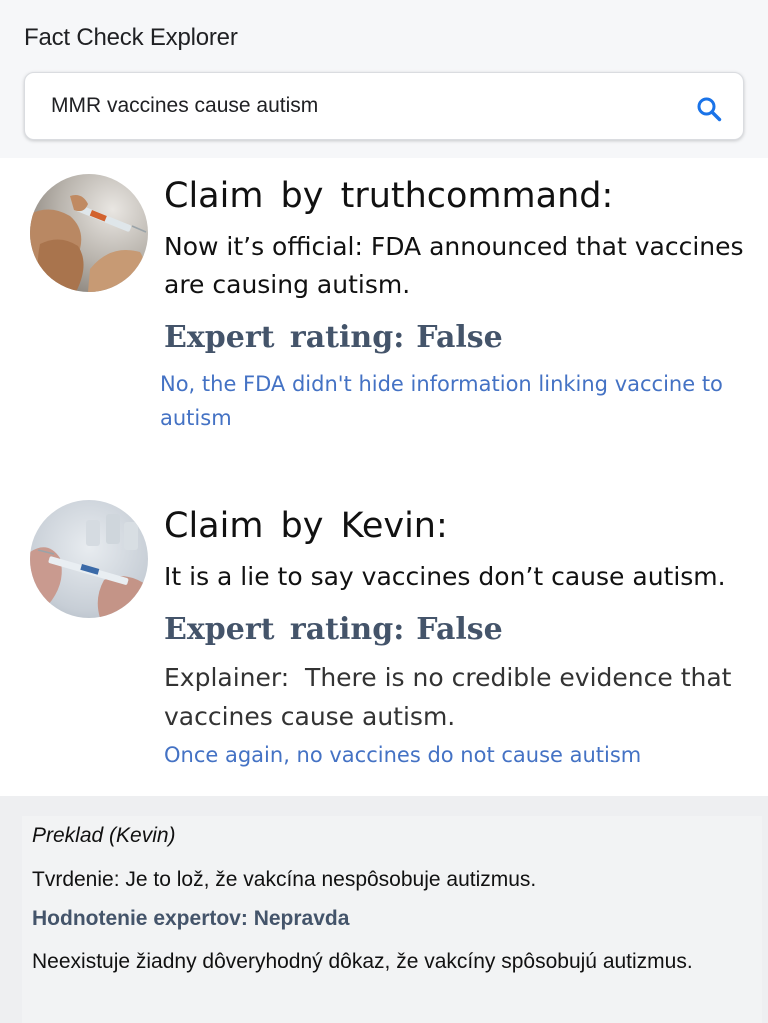 This screenshot has width=768, height=1023. I want to click on app-title: Fact Check Explorer, so click(131, 37).